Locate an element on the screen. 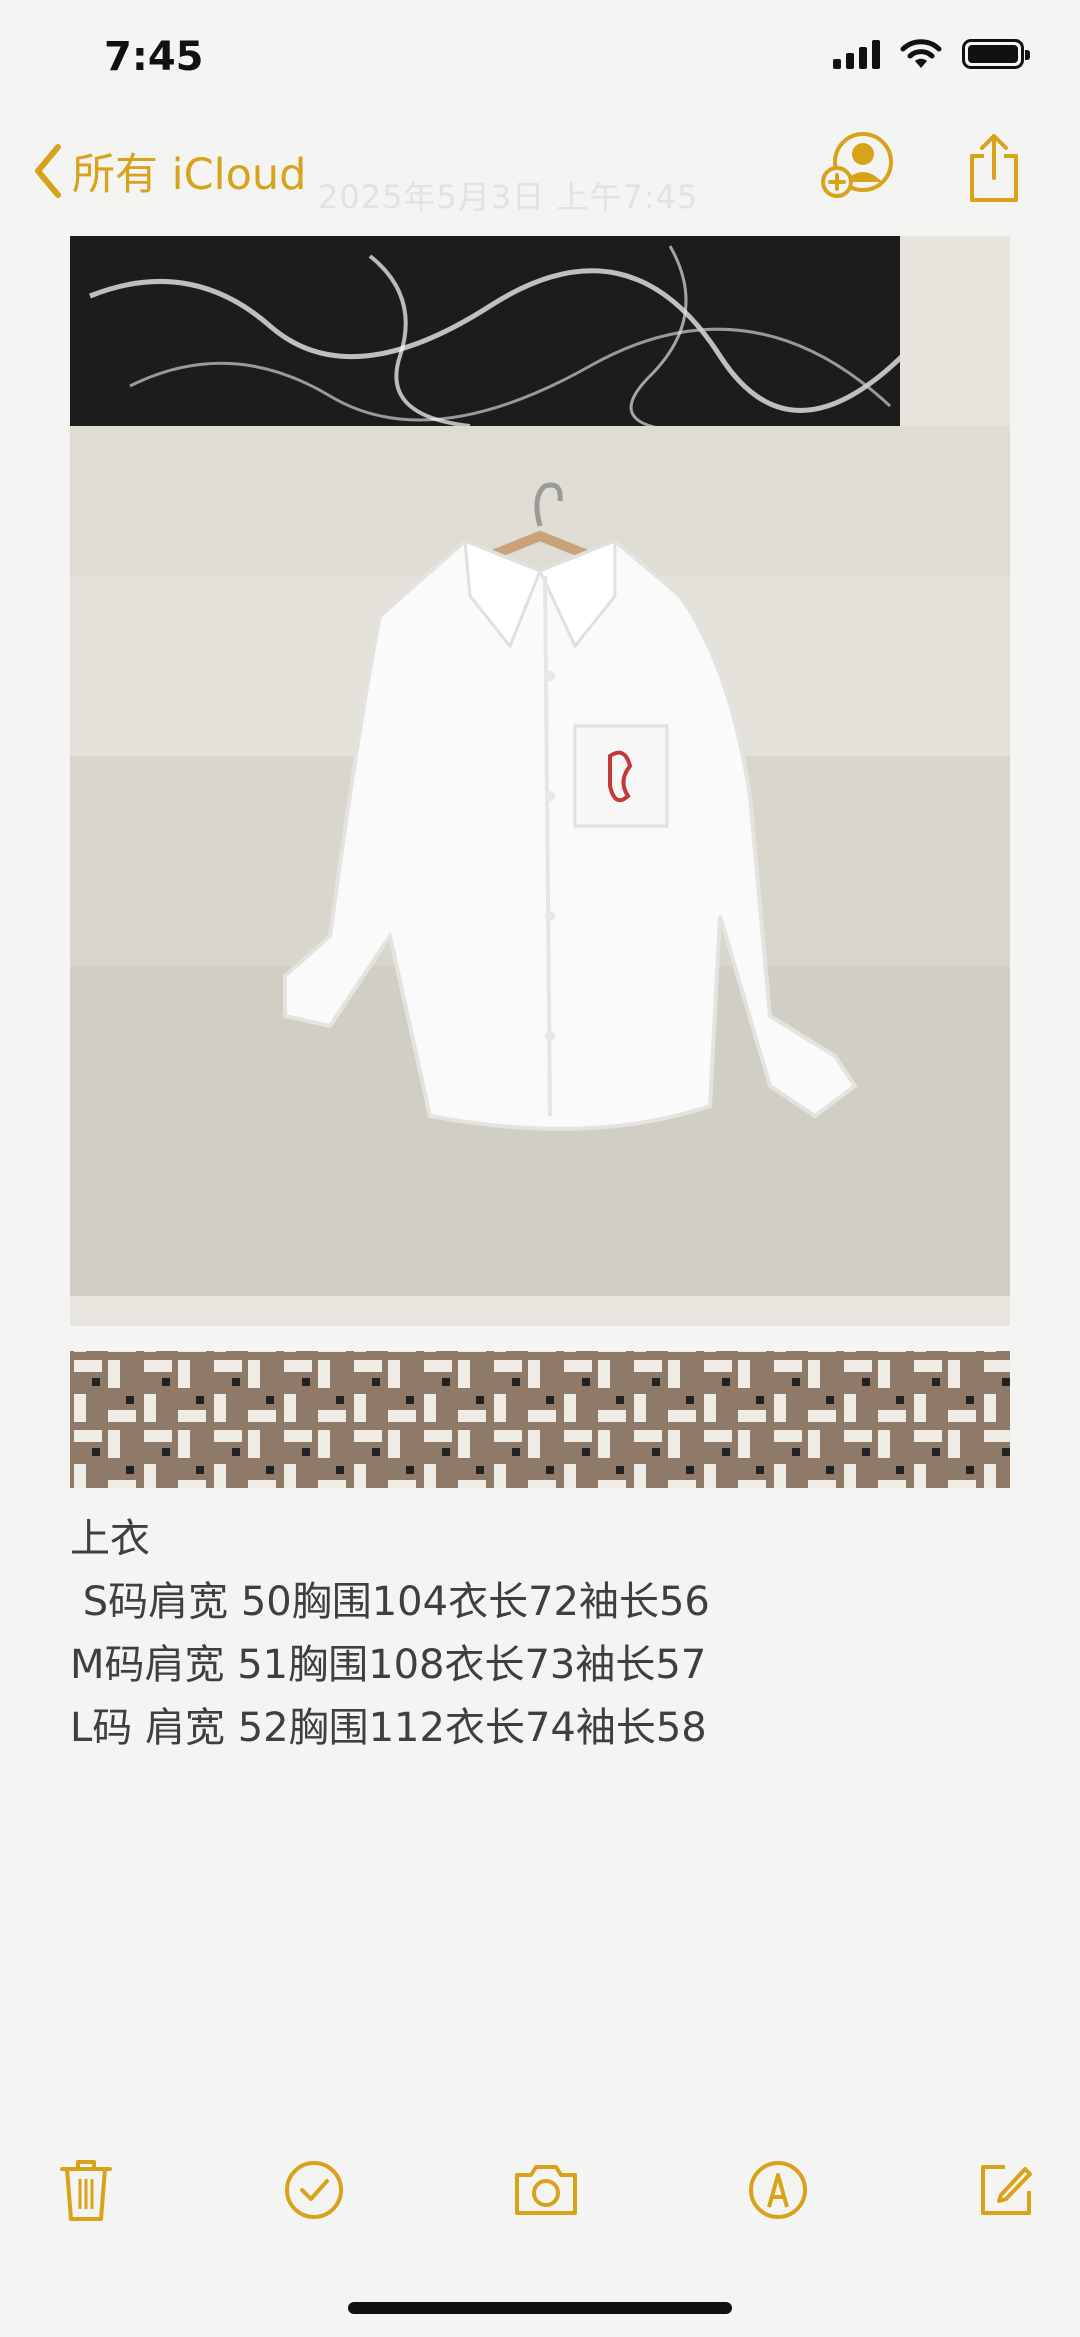  markup-icon is located at coordinates (778, 2190).